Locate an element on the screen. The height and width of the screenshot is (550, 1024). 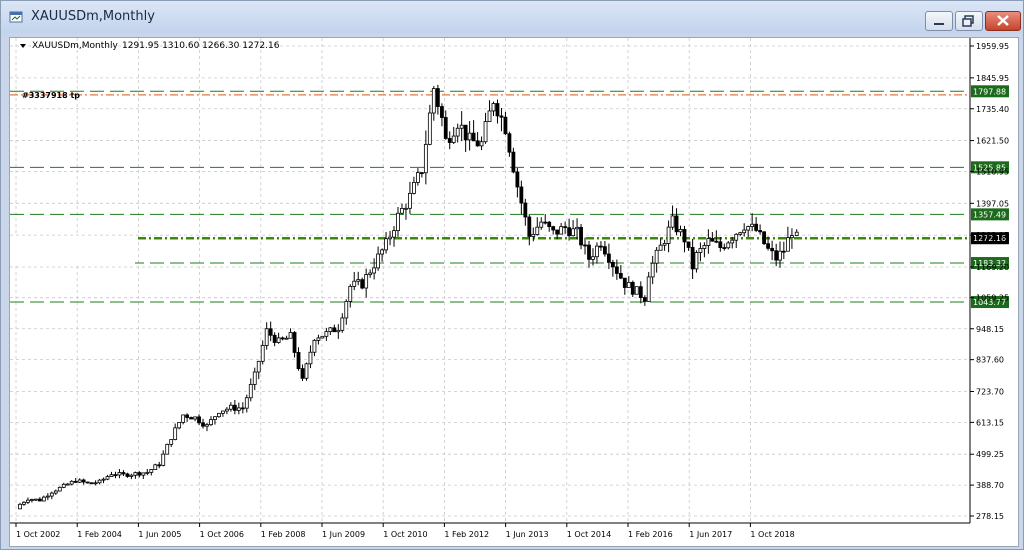
close-icon is located at coordinates (1003, 20).